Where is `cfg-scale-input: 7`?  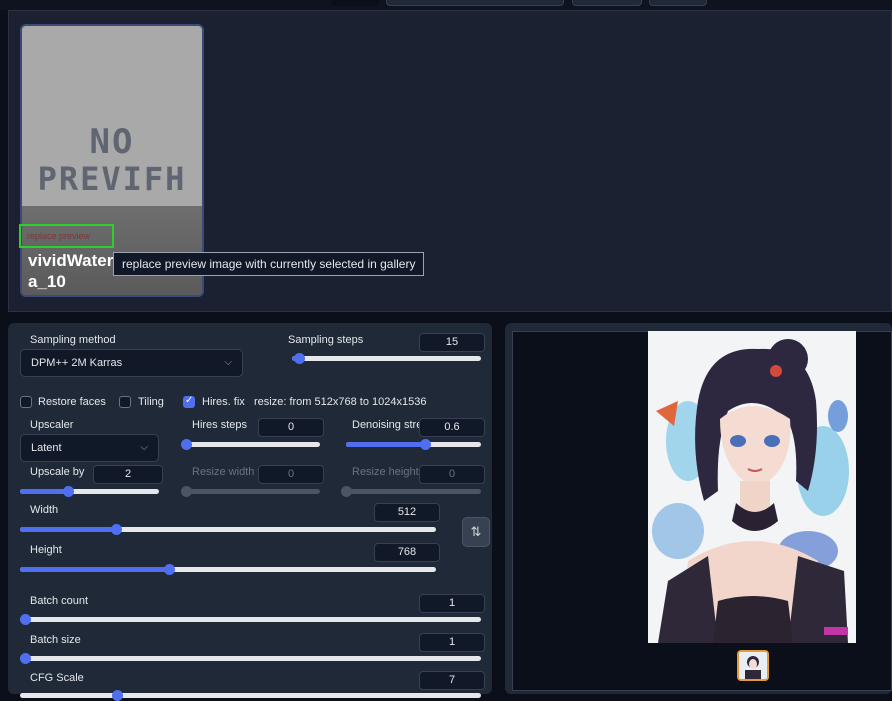 cfg-scale-input: 7 is located at coordinates (452, 680).